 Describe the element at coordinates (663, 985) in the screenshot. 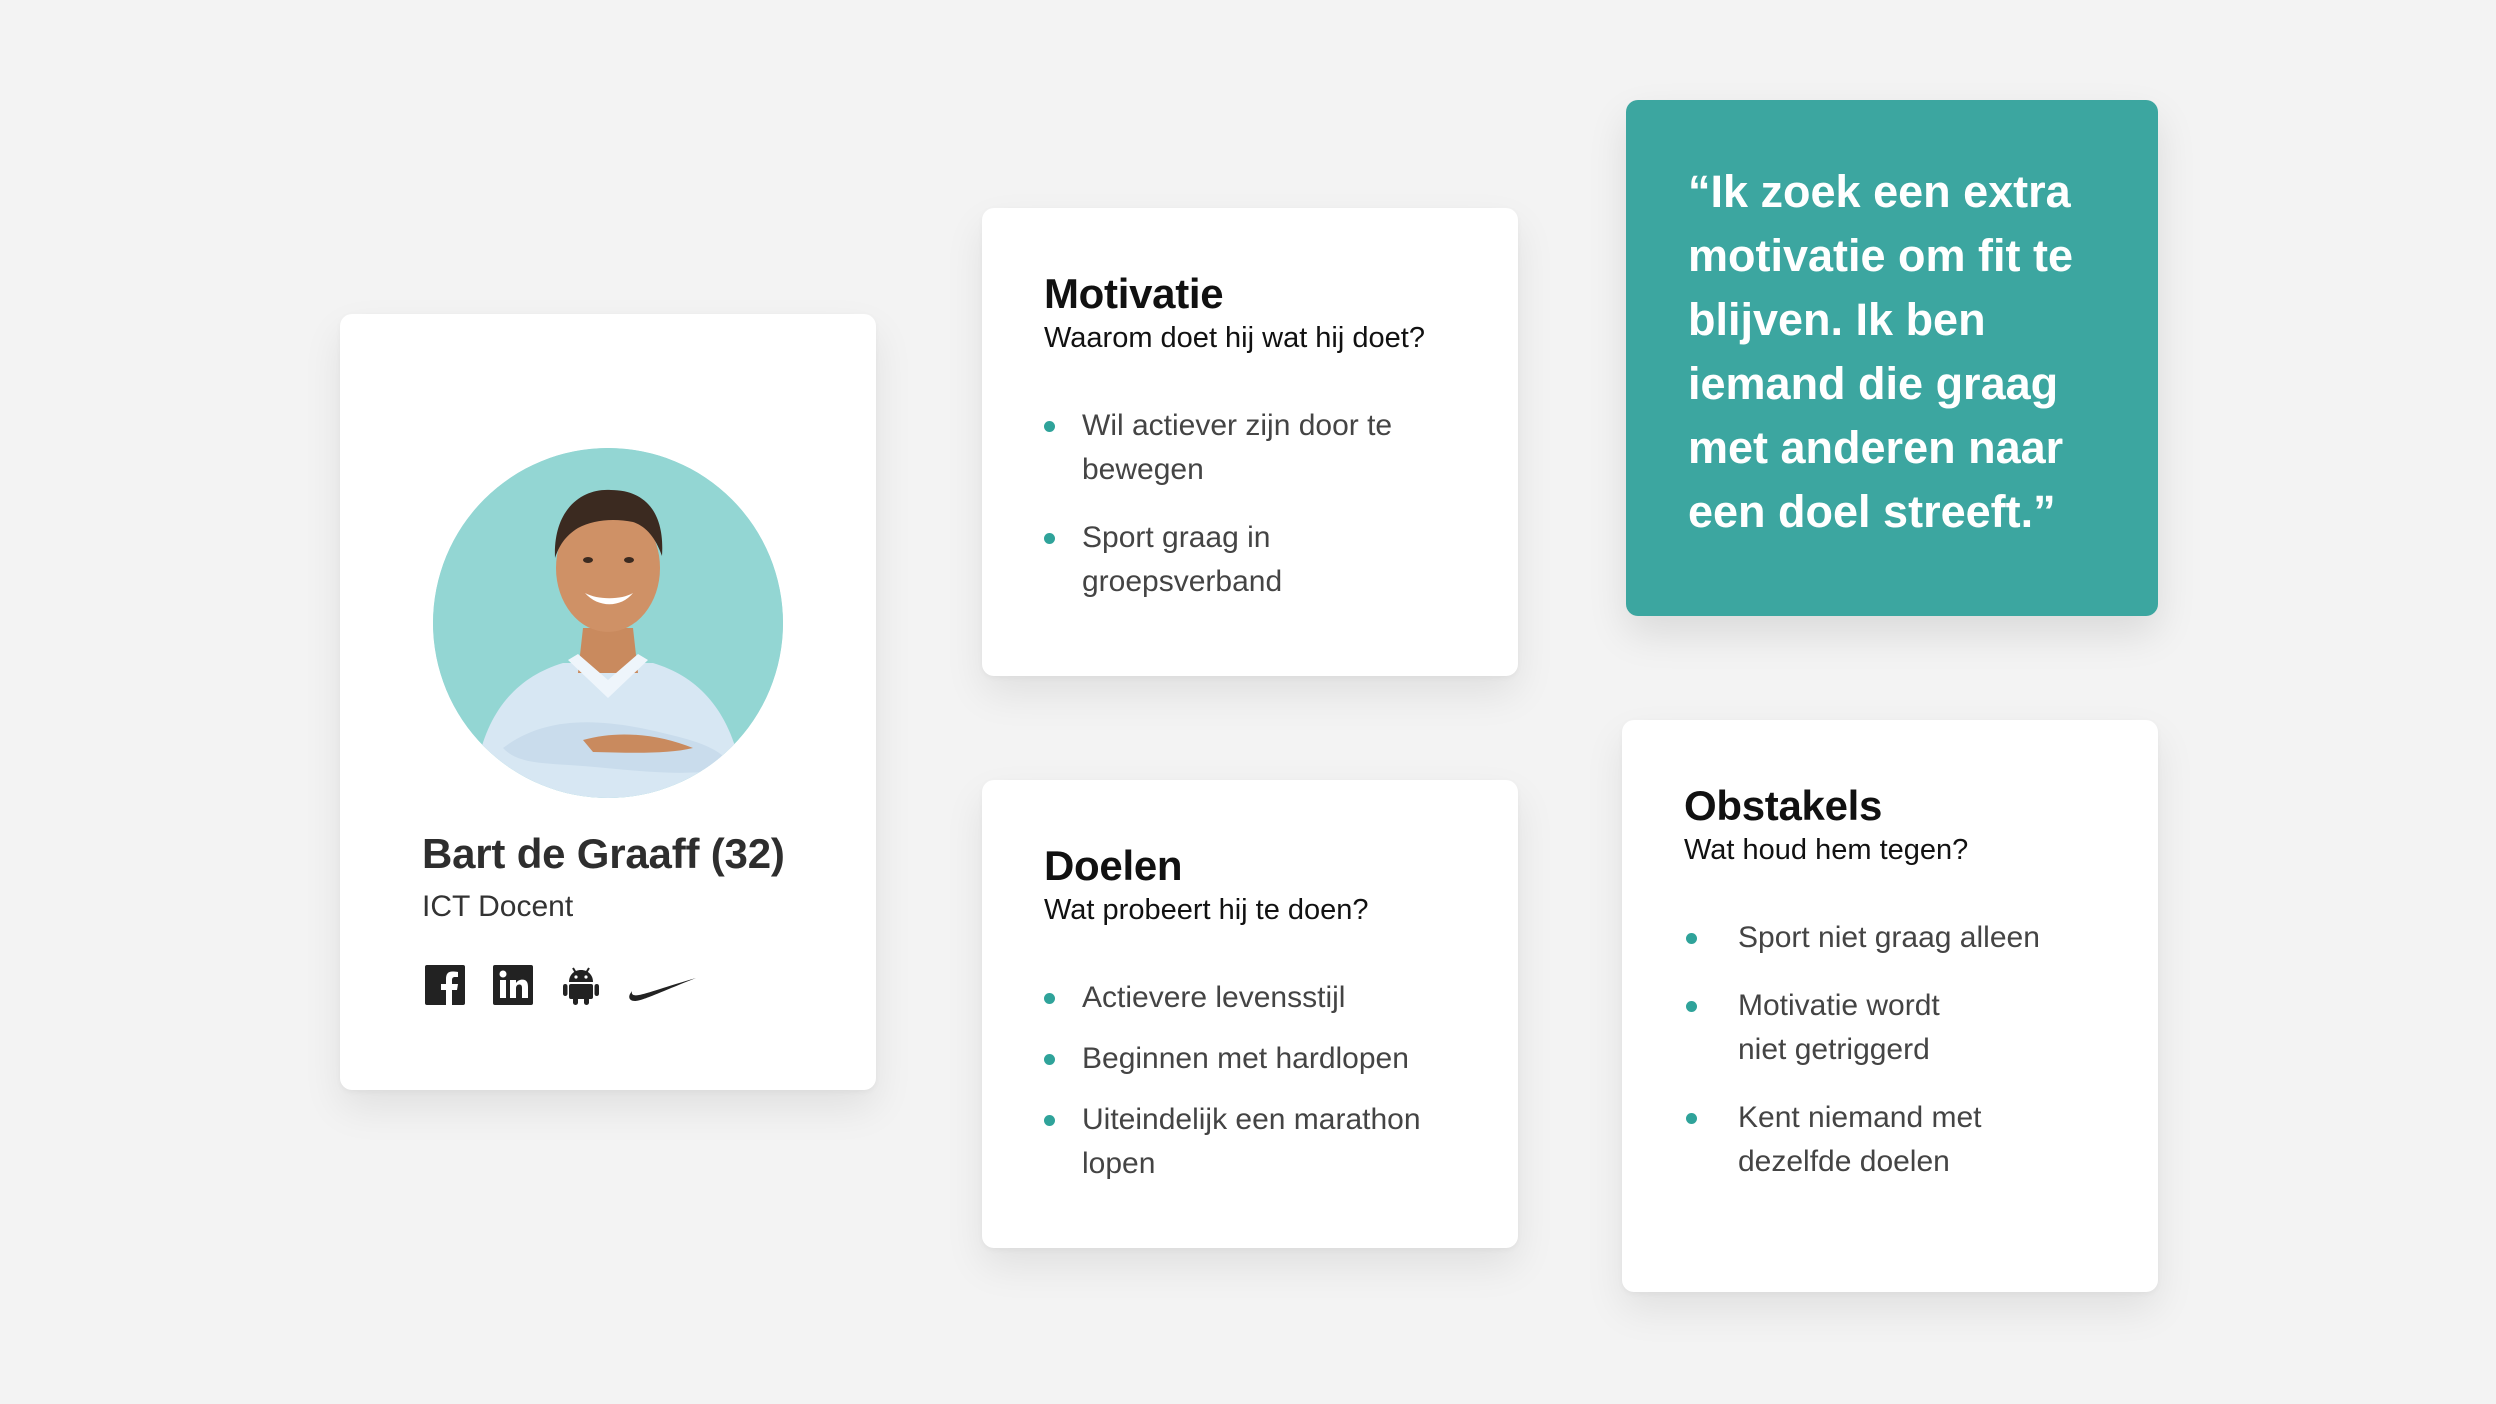

I see `nike-icon` at that location.